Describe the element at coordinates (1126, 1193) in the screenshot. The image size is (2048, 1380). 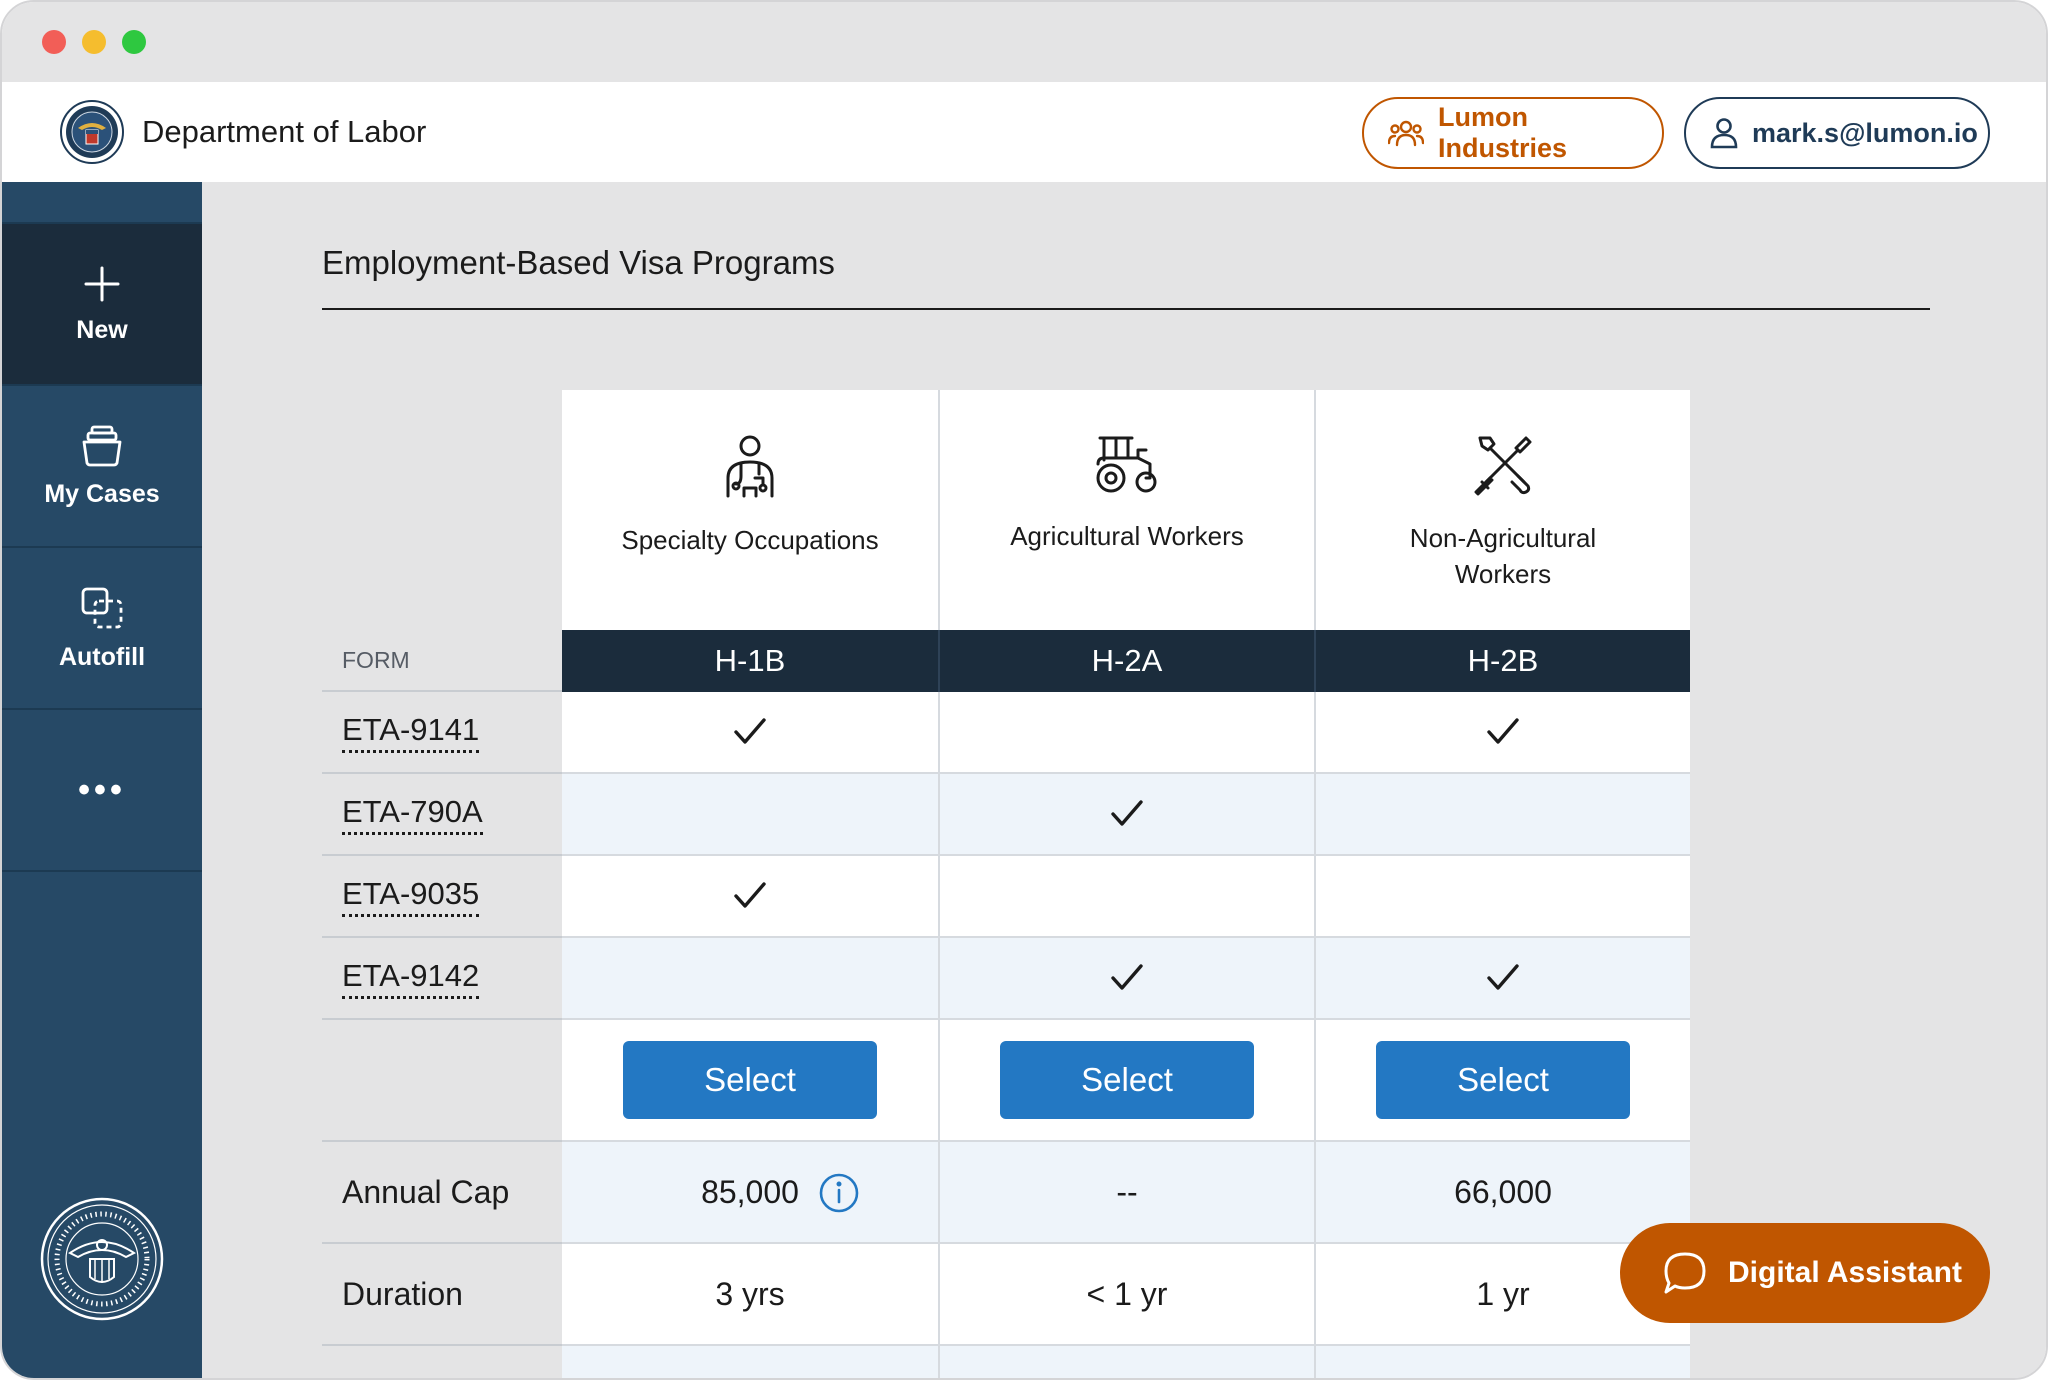
I see `annual-cap-value: --` at that location.